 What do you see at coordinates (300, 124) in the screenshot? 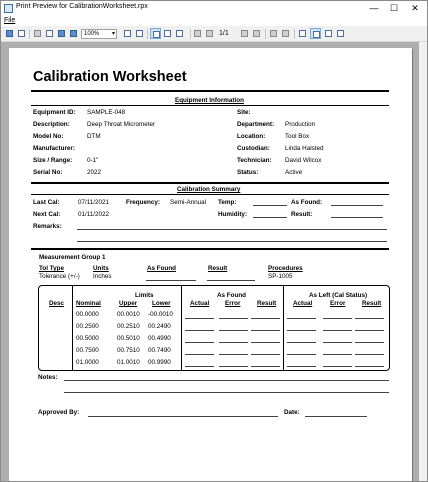
I see `department-value: Production` at bounding box center [300, 124].